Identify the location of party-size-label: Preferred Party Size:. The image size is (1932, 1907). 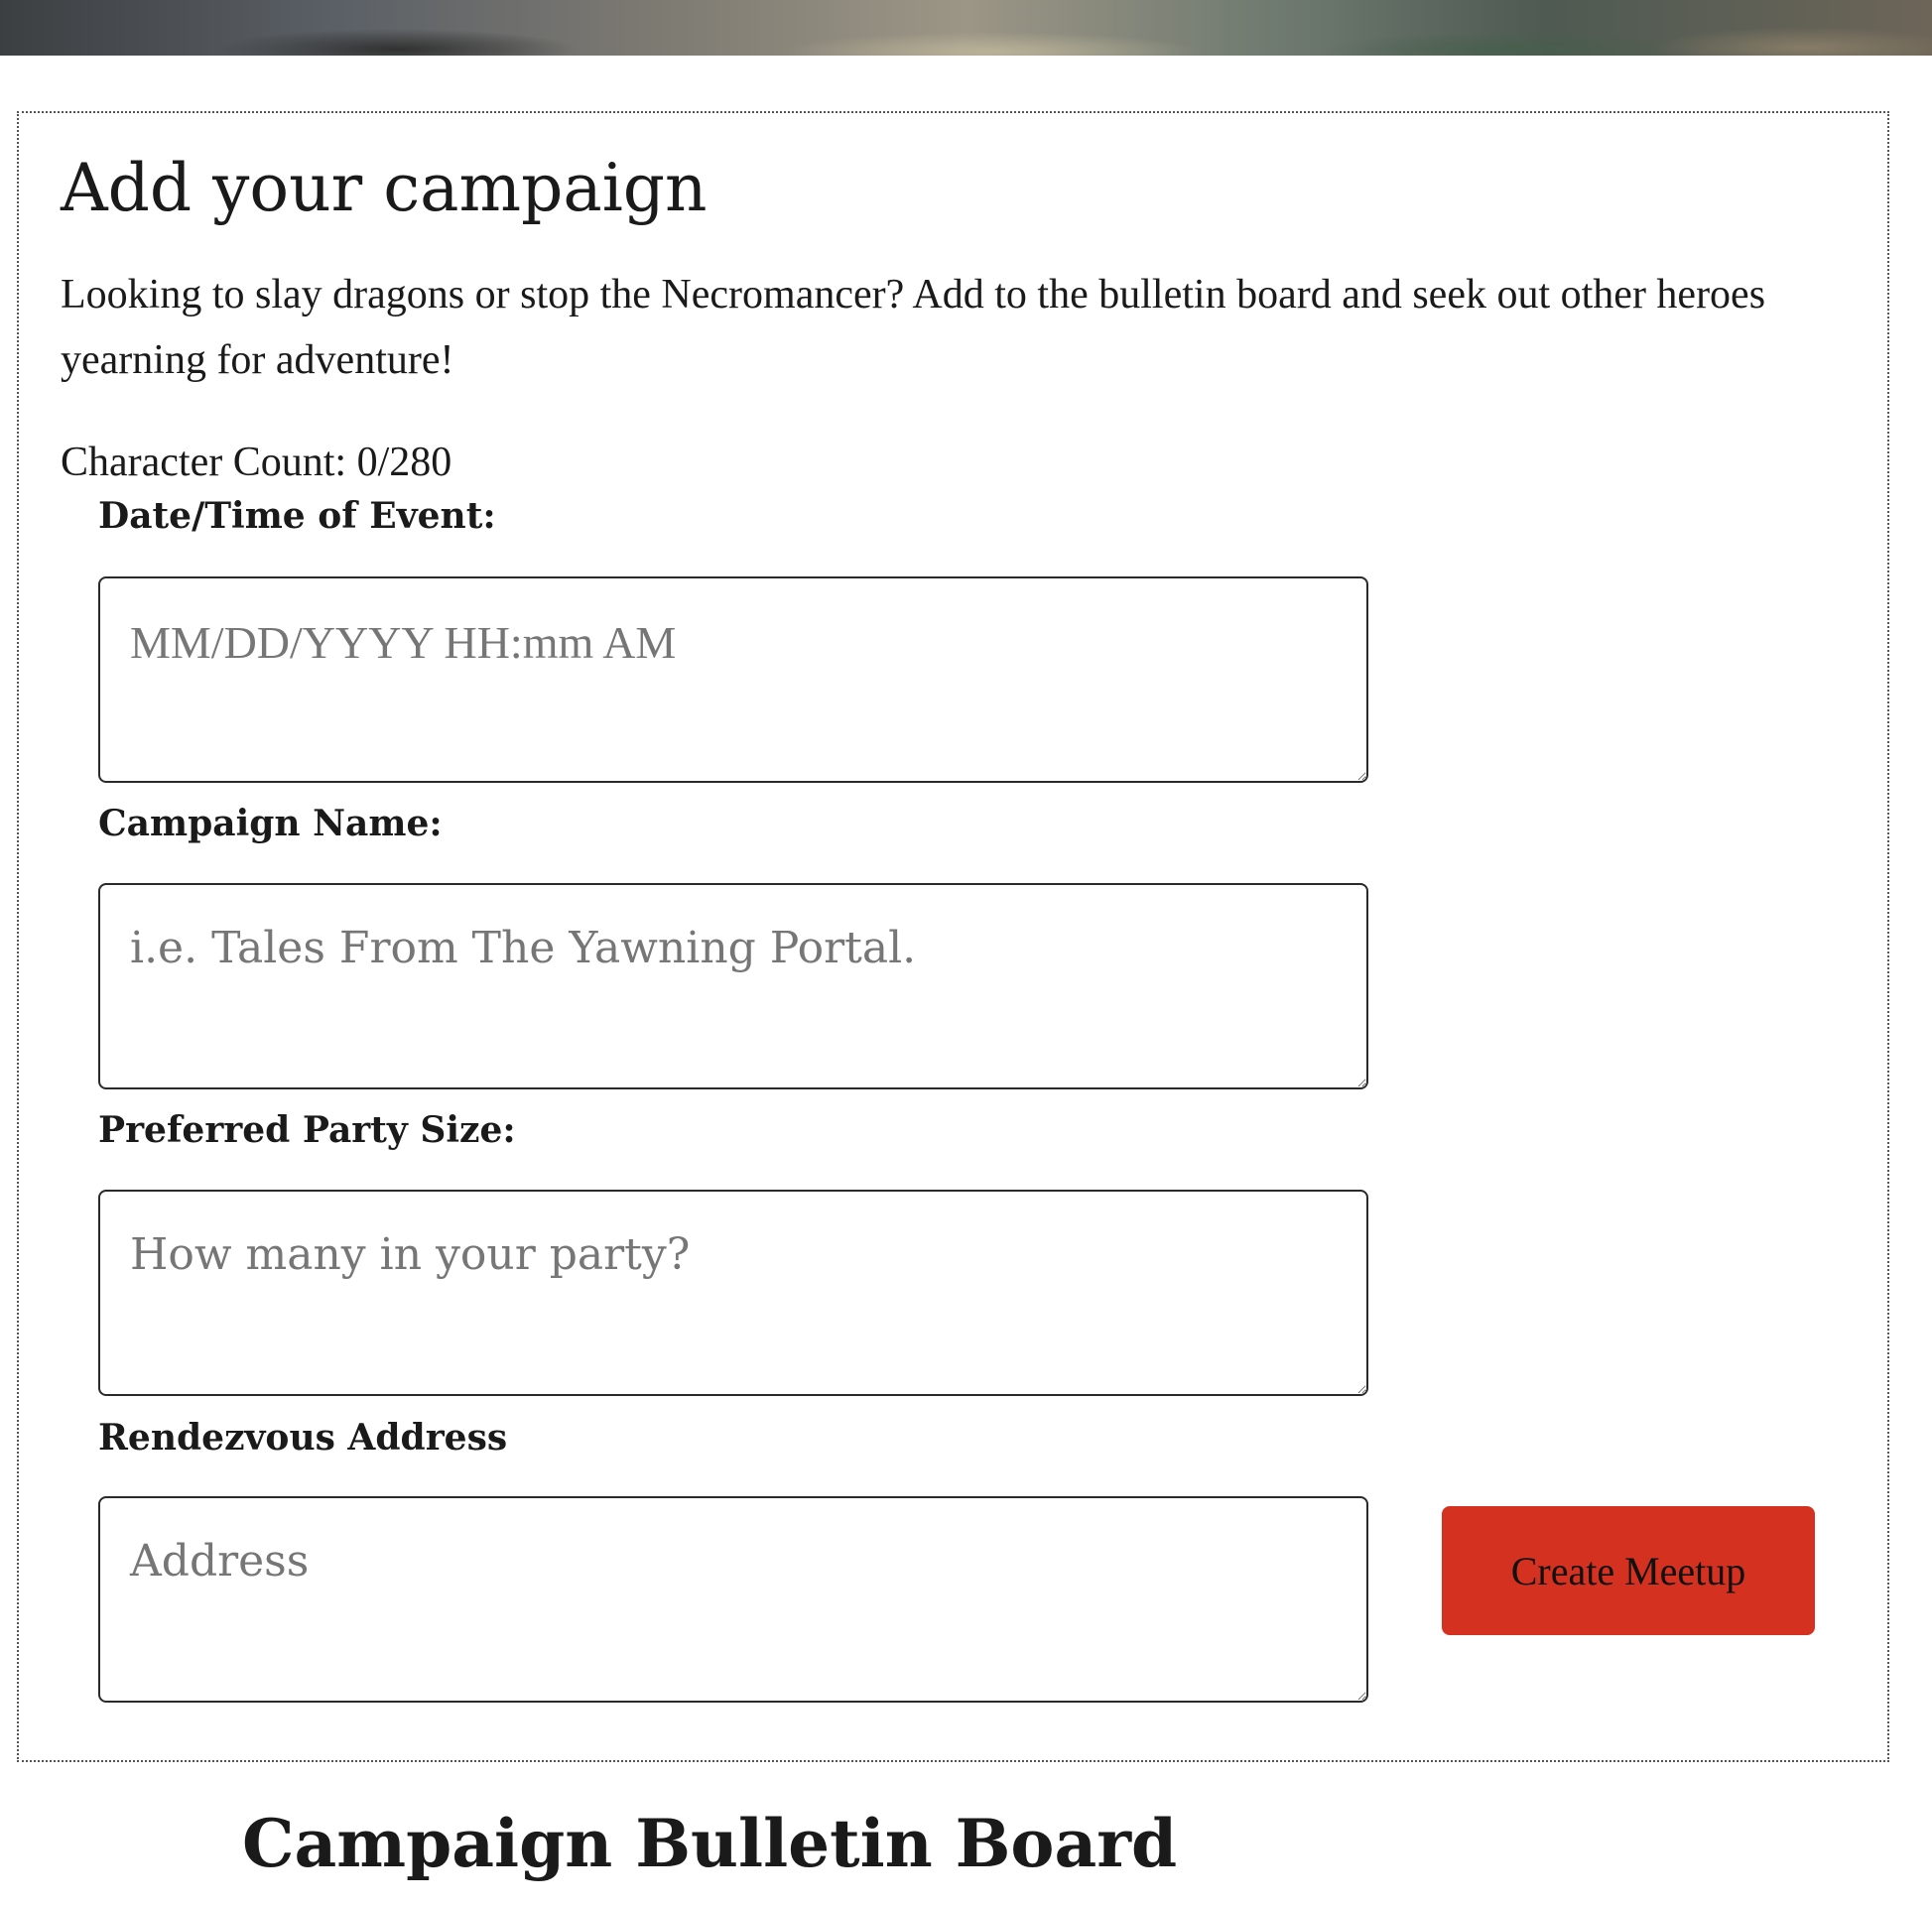
(307, 1130).